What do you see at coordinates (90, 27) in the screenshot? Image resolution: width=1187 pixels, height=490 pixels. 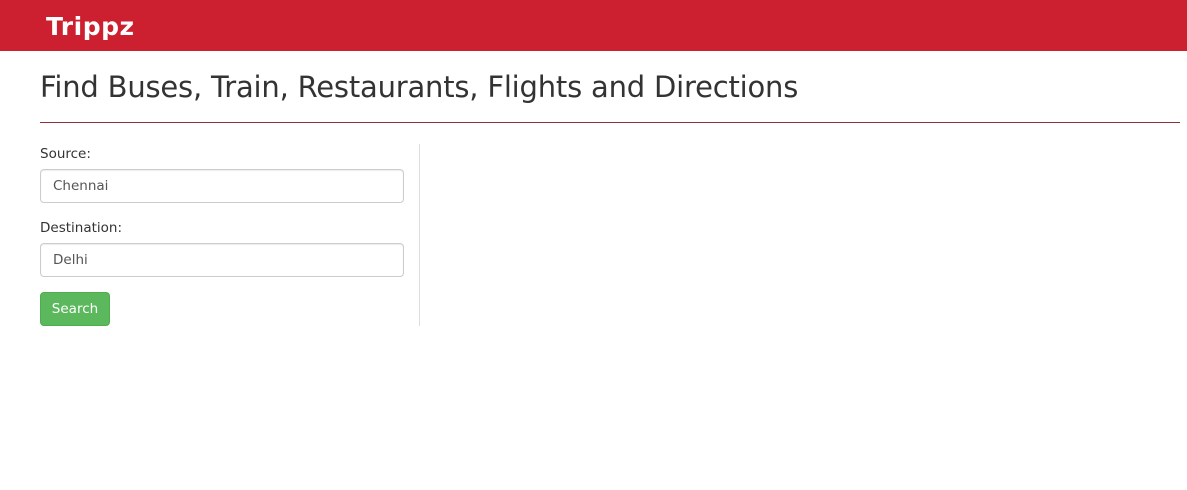 I see `brand-logo: Trippz` at bounding box center [90, 27].